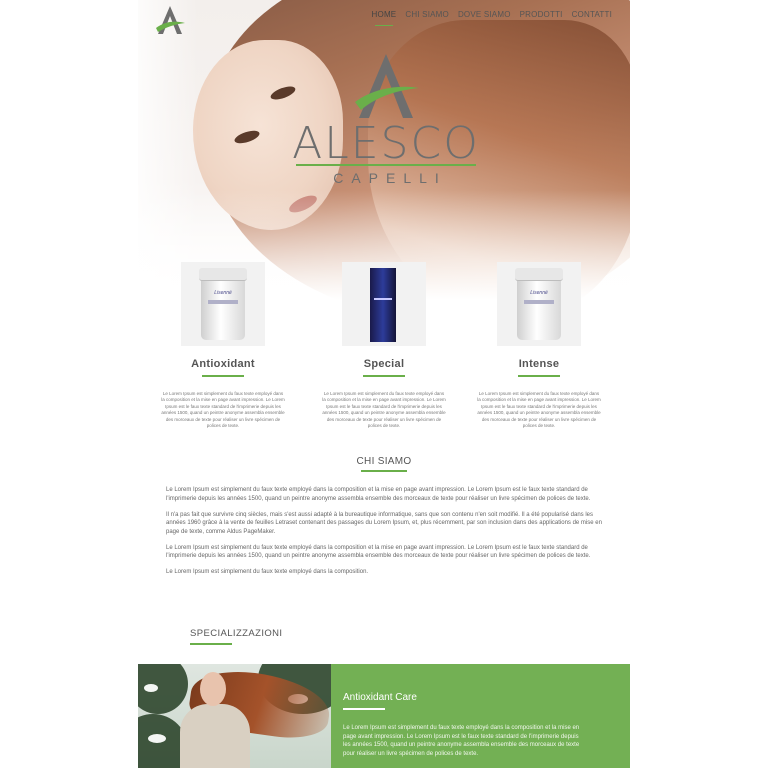  Describe the element at coordinates (390, 177) in the screenshot. I see `brand-subtitle: CAPELLI` at that location.